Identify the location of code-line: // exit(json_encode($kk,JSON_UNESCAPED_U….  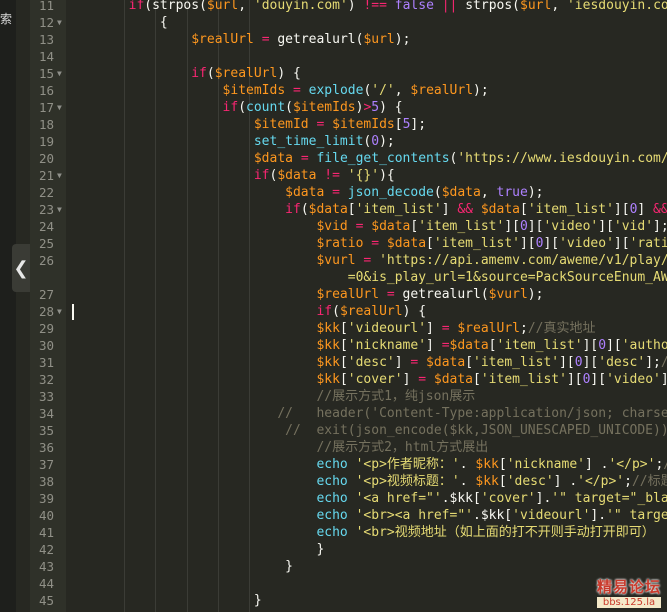
(366, 430).